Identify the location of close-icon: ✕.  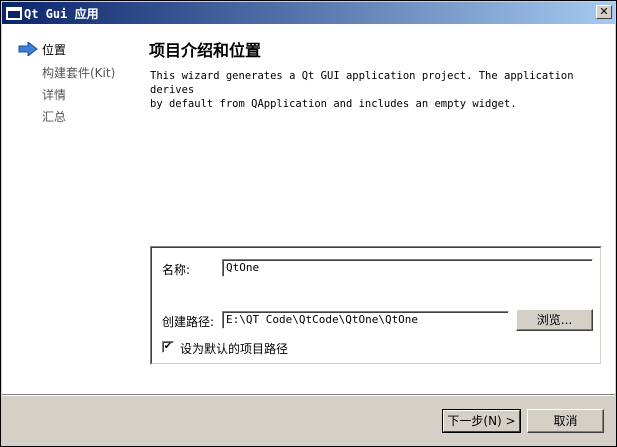
(604, 11).